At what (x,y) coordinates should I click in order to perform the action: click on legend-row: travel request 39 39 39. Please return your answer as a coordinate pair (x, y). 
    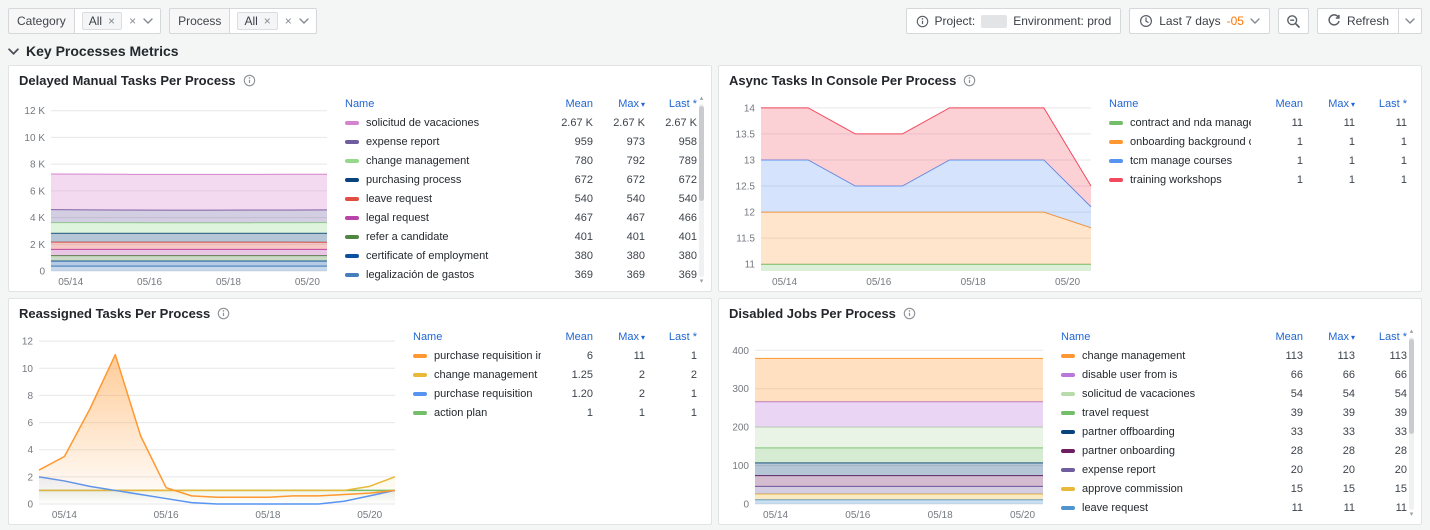
    Looking at the image, I should click on (1234, 412).